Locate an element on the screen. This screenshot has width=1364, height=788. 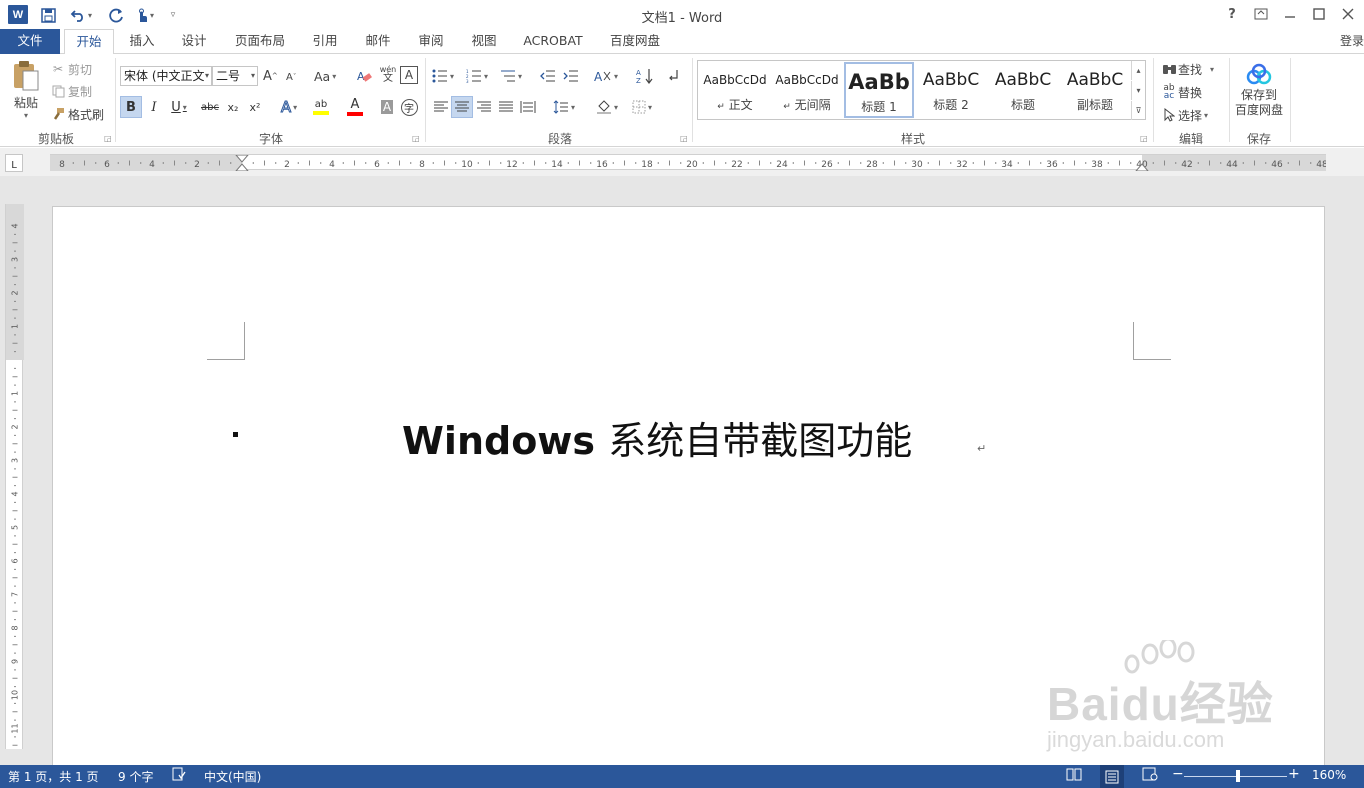
redo-icon is located at coordinates (116, 15).